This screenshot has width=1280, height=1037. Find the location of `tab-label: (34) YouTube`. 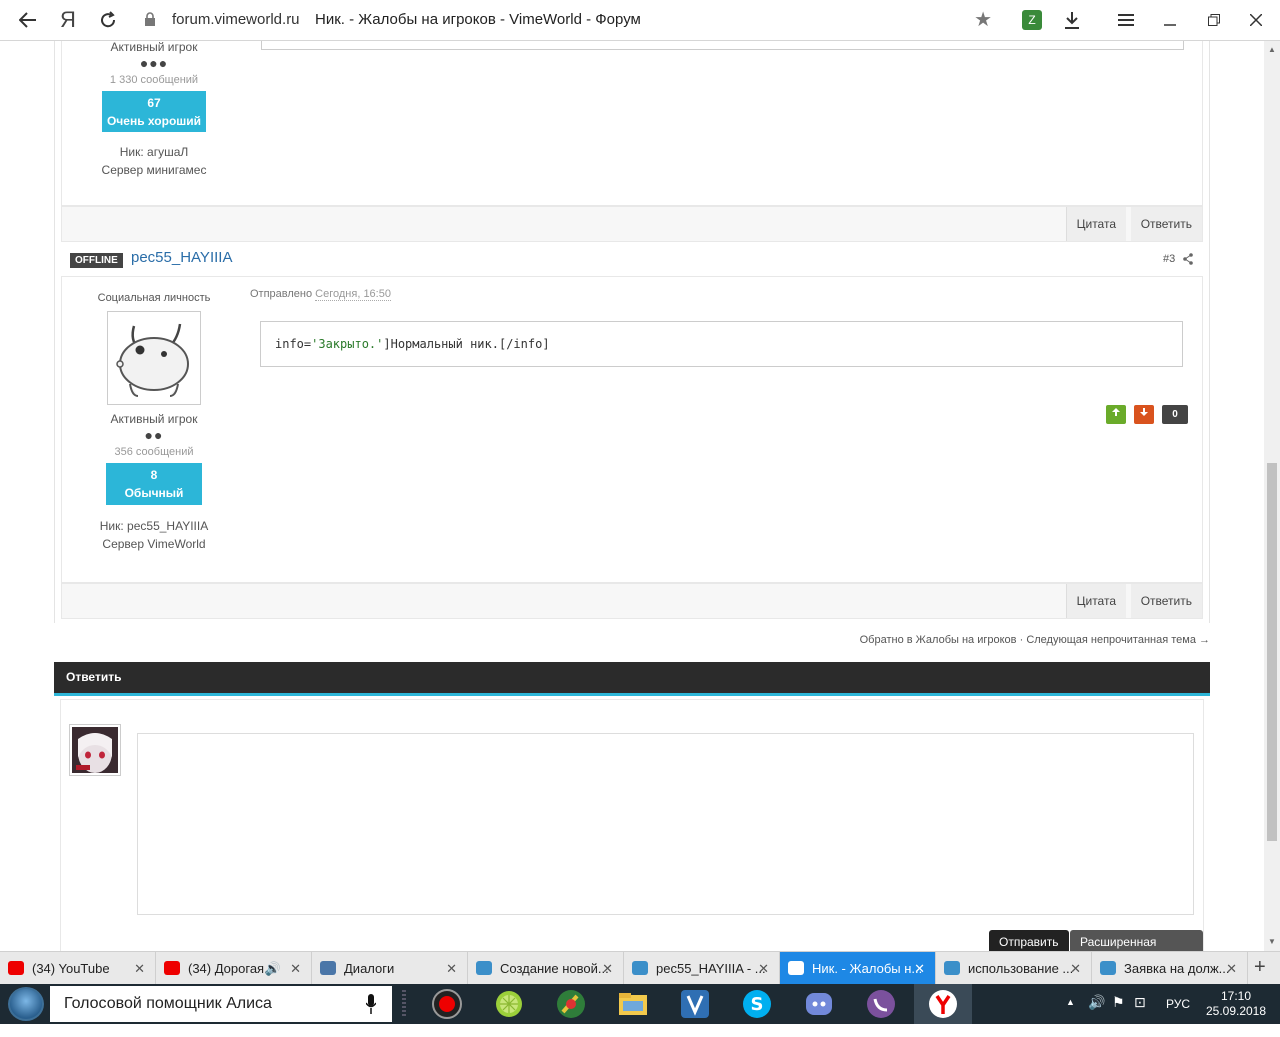

tab-label: (34) YouTube is located at coordinates (71, 968).